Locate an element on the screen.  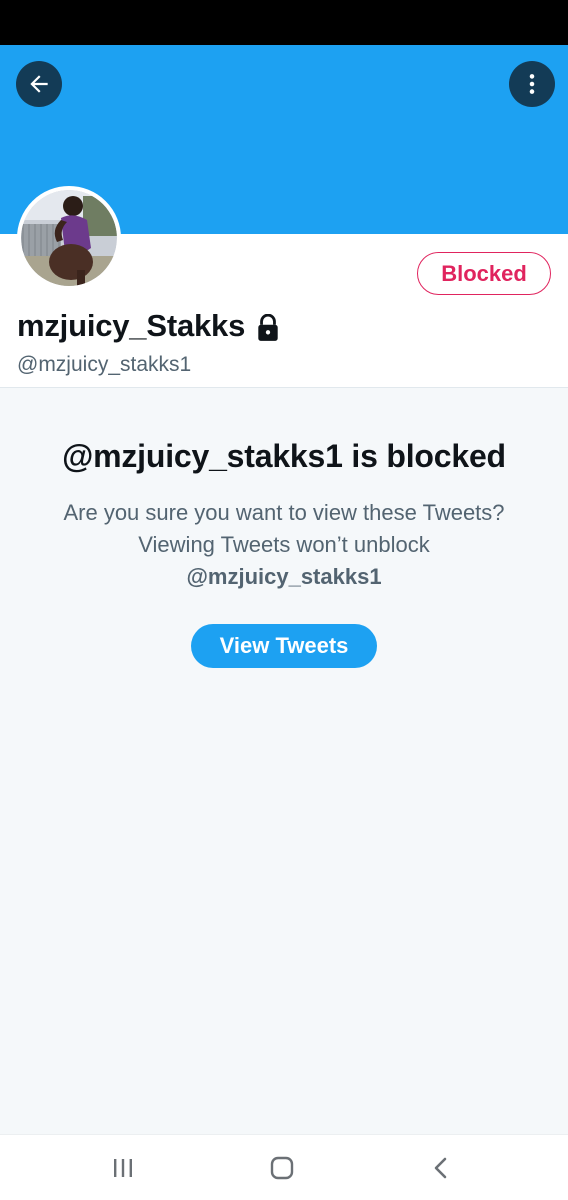
display-name-row: mzjuicy_Stakks is located at coordinates (149, 326).